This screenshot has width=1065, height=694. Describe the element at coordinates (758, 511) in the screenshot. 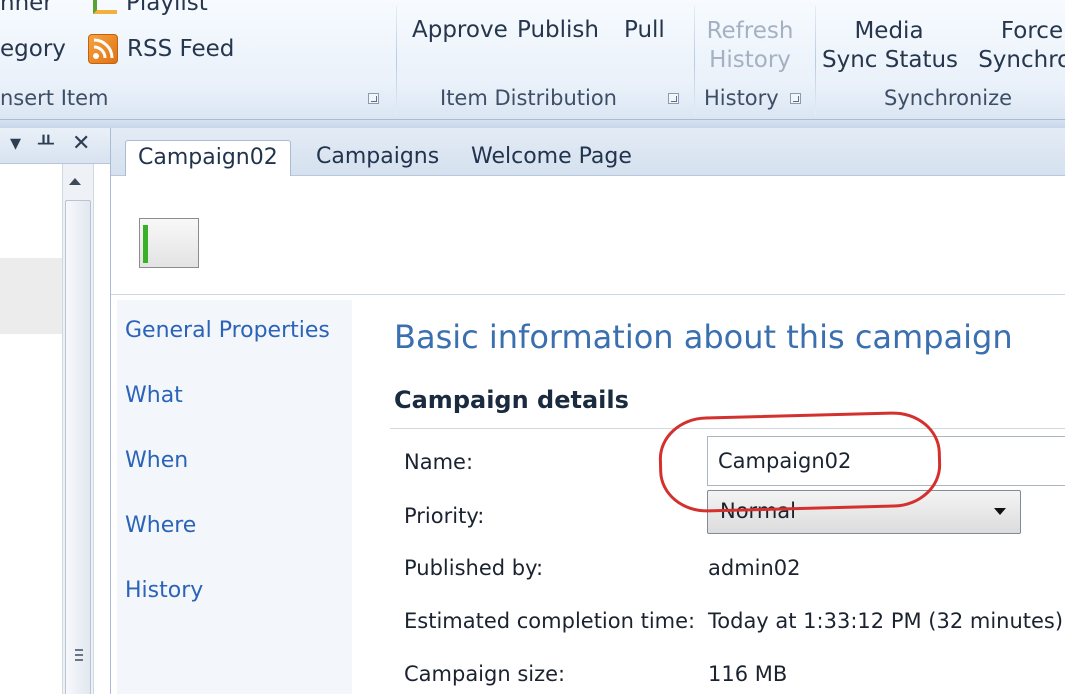

I see `priority-value: Normal` at that location.